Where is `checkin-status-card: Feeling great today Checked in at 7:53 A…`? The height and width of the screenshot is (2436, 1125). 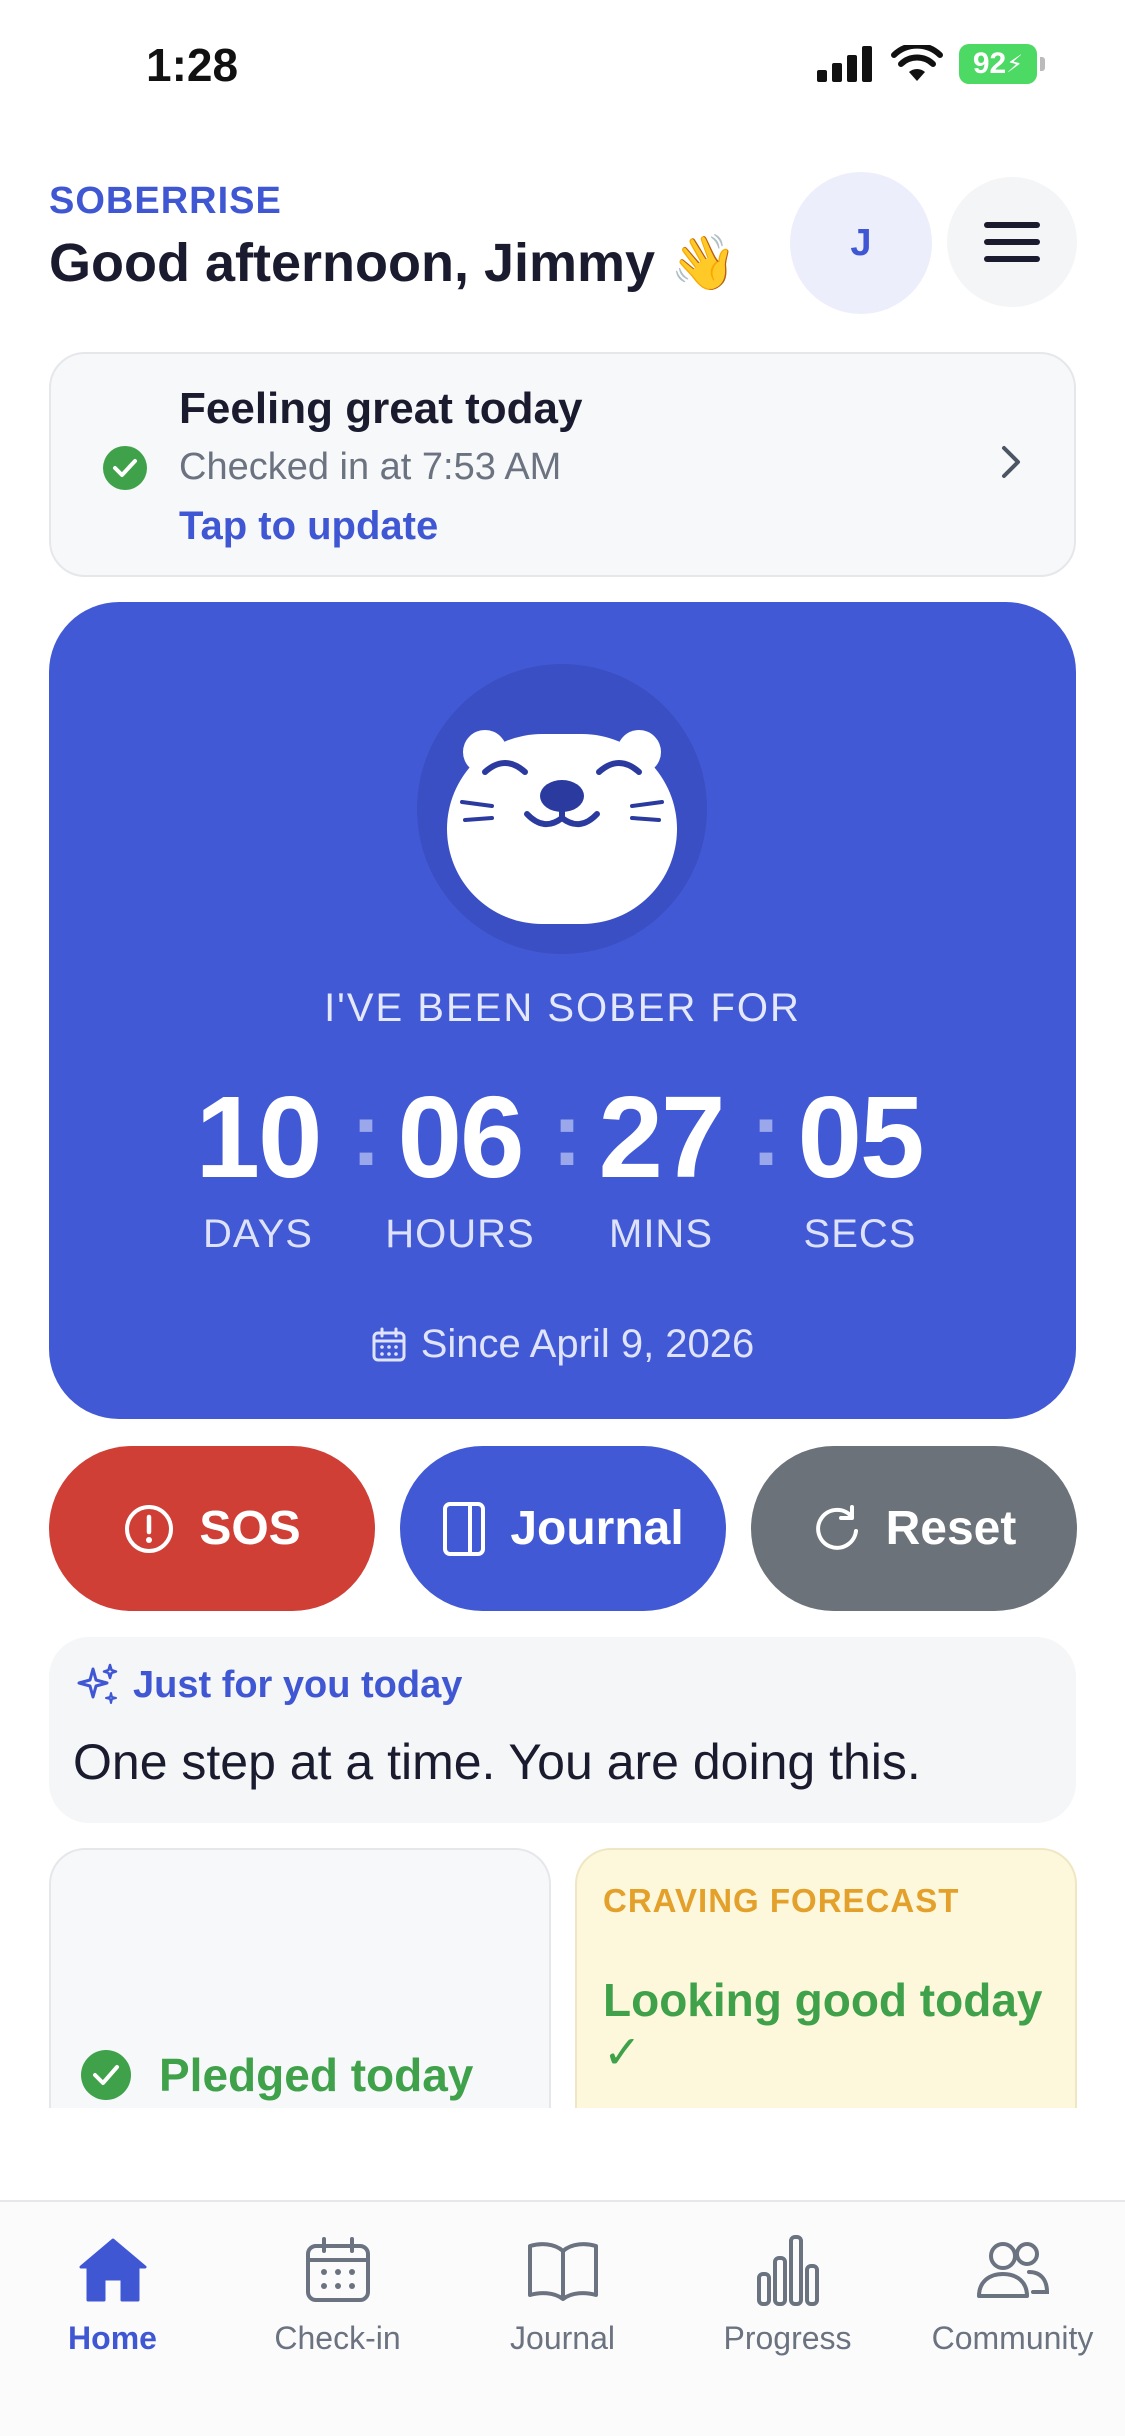
checkin-status-card: Feeling great today Checked in at 7:53 A… is located at coordinates (562, 464).